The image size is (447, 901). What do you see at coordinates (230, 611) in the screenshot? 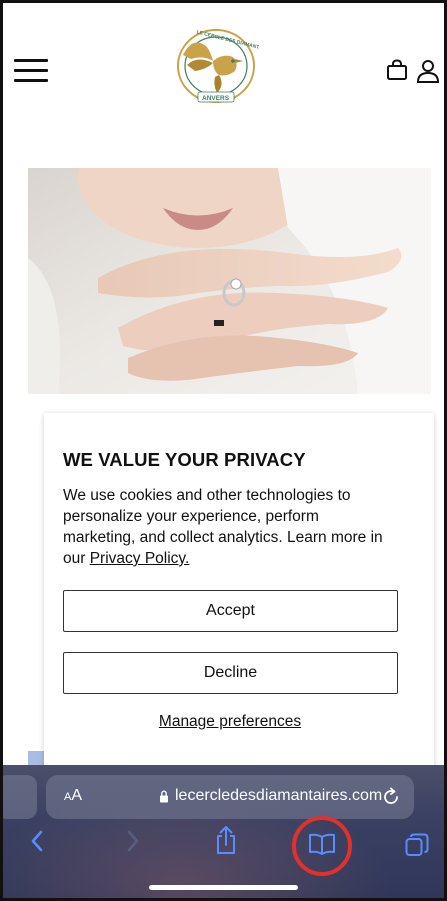
I see `accept-button: Accept` at bounding box center [230, 611].